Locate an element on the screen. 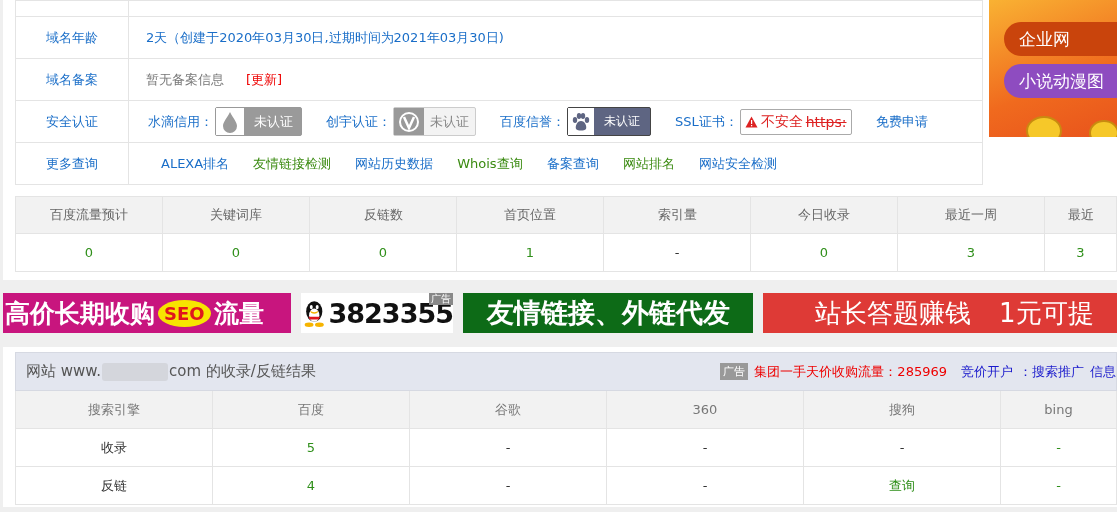  free-apply-link: 免费申请 is located at coordinates (901, 121).